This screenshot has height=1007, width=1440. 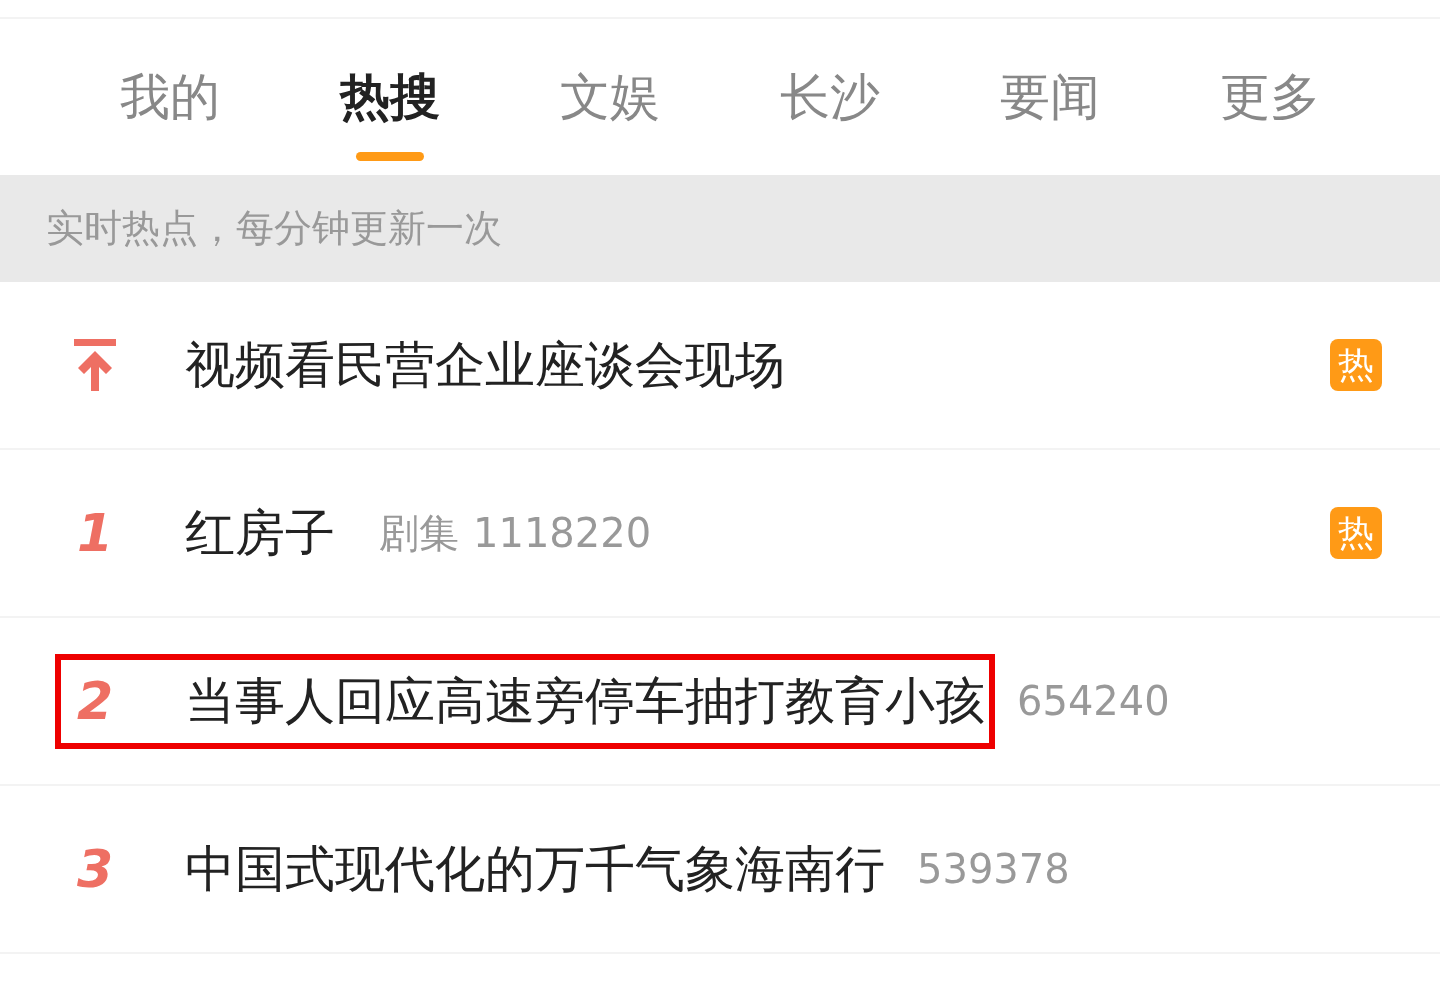 What do you see at coordinates (585, 701) in the screenshot?
I see `topic-title: 当事人回应高速旁停车抽打教育小孩` at bounding box center [585, 701].